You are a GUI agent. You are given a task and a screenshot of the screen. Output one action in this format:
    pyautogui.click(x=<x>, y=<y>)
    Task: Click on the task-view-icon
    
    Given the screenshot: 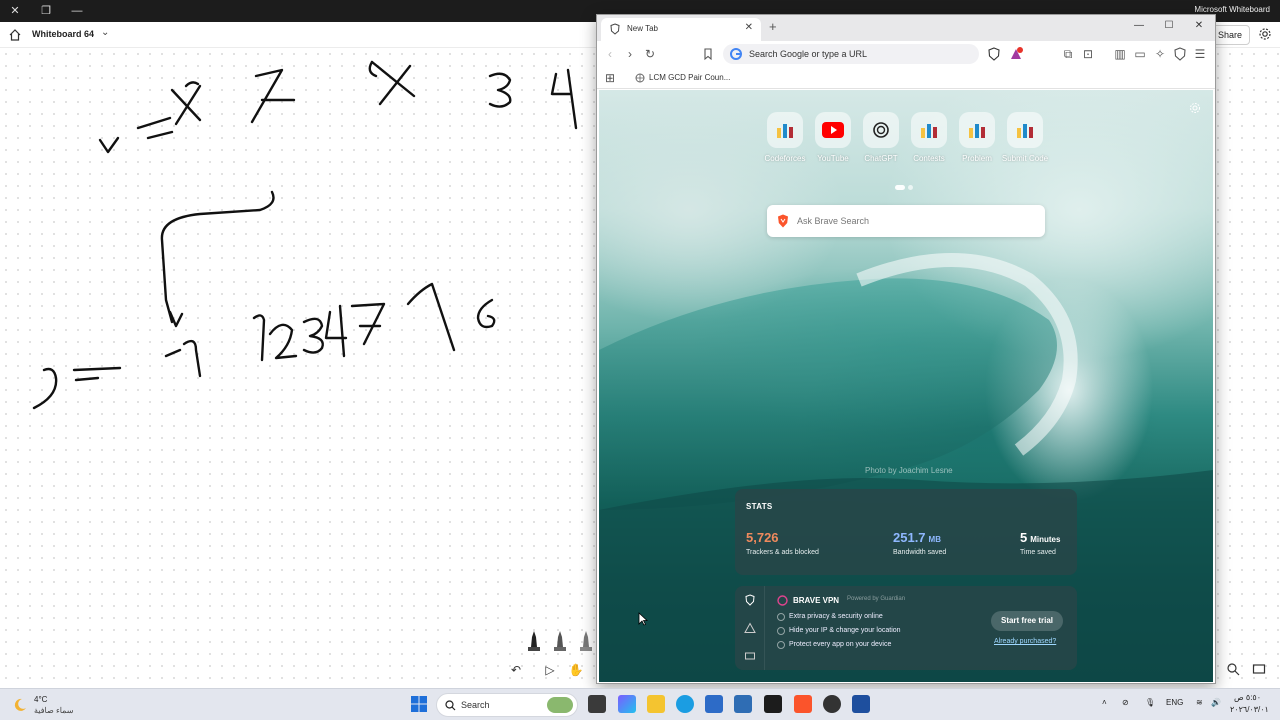 What is the action you would take?
    pyautogui.click(x=597, y=704)
    